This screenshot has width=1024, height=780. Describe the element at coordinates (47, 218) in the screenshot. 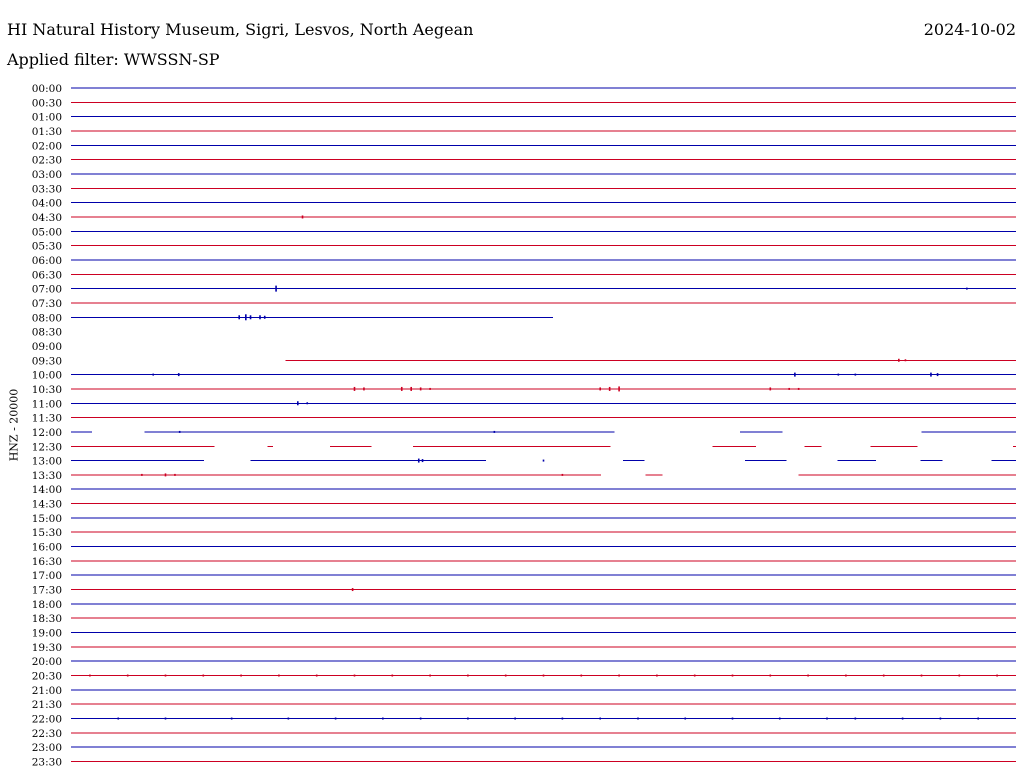

I see `row-time-label: 04:30` at that location.